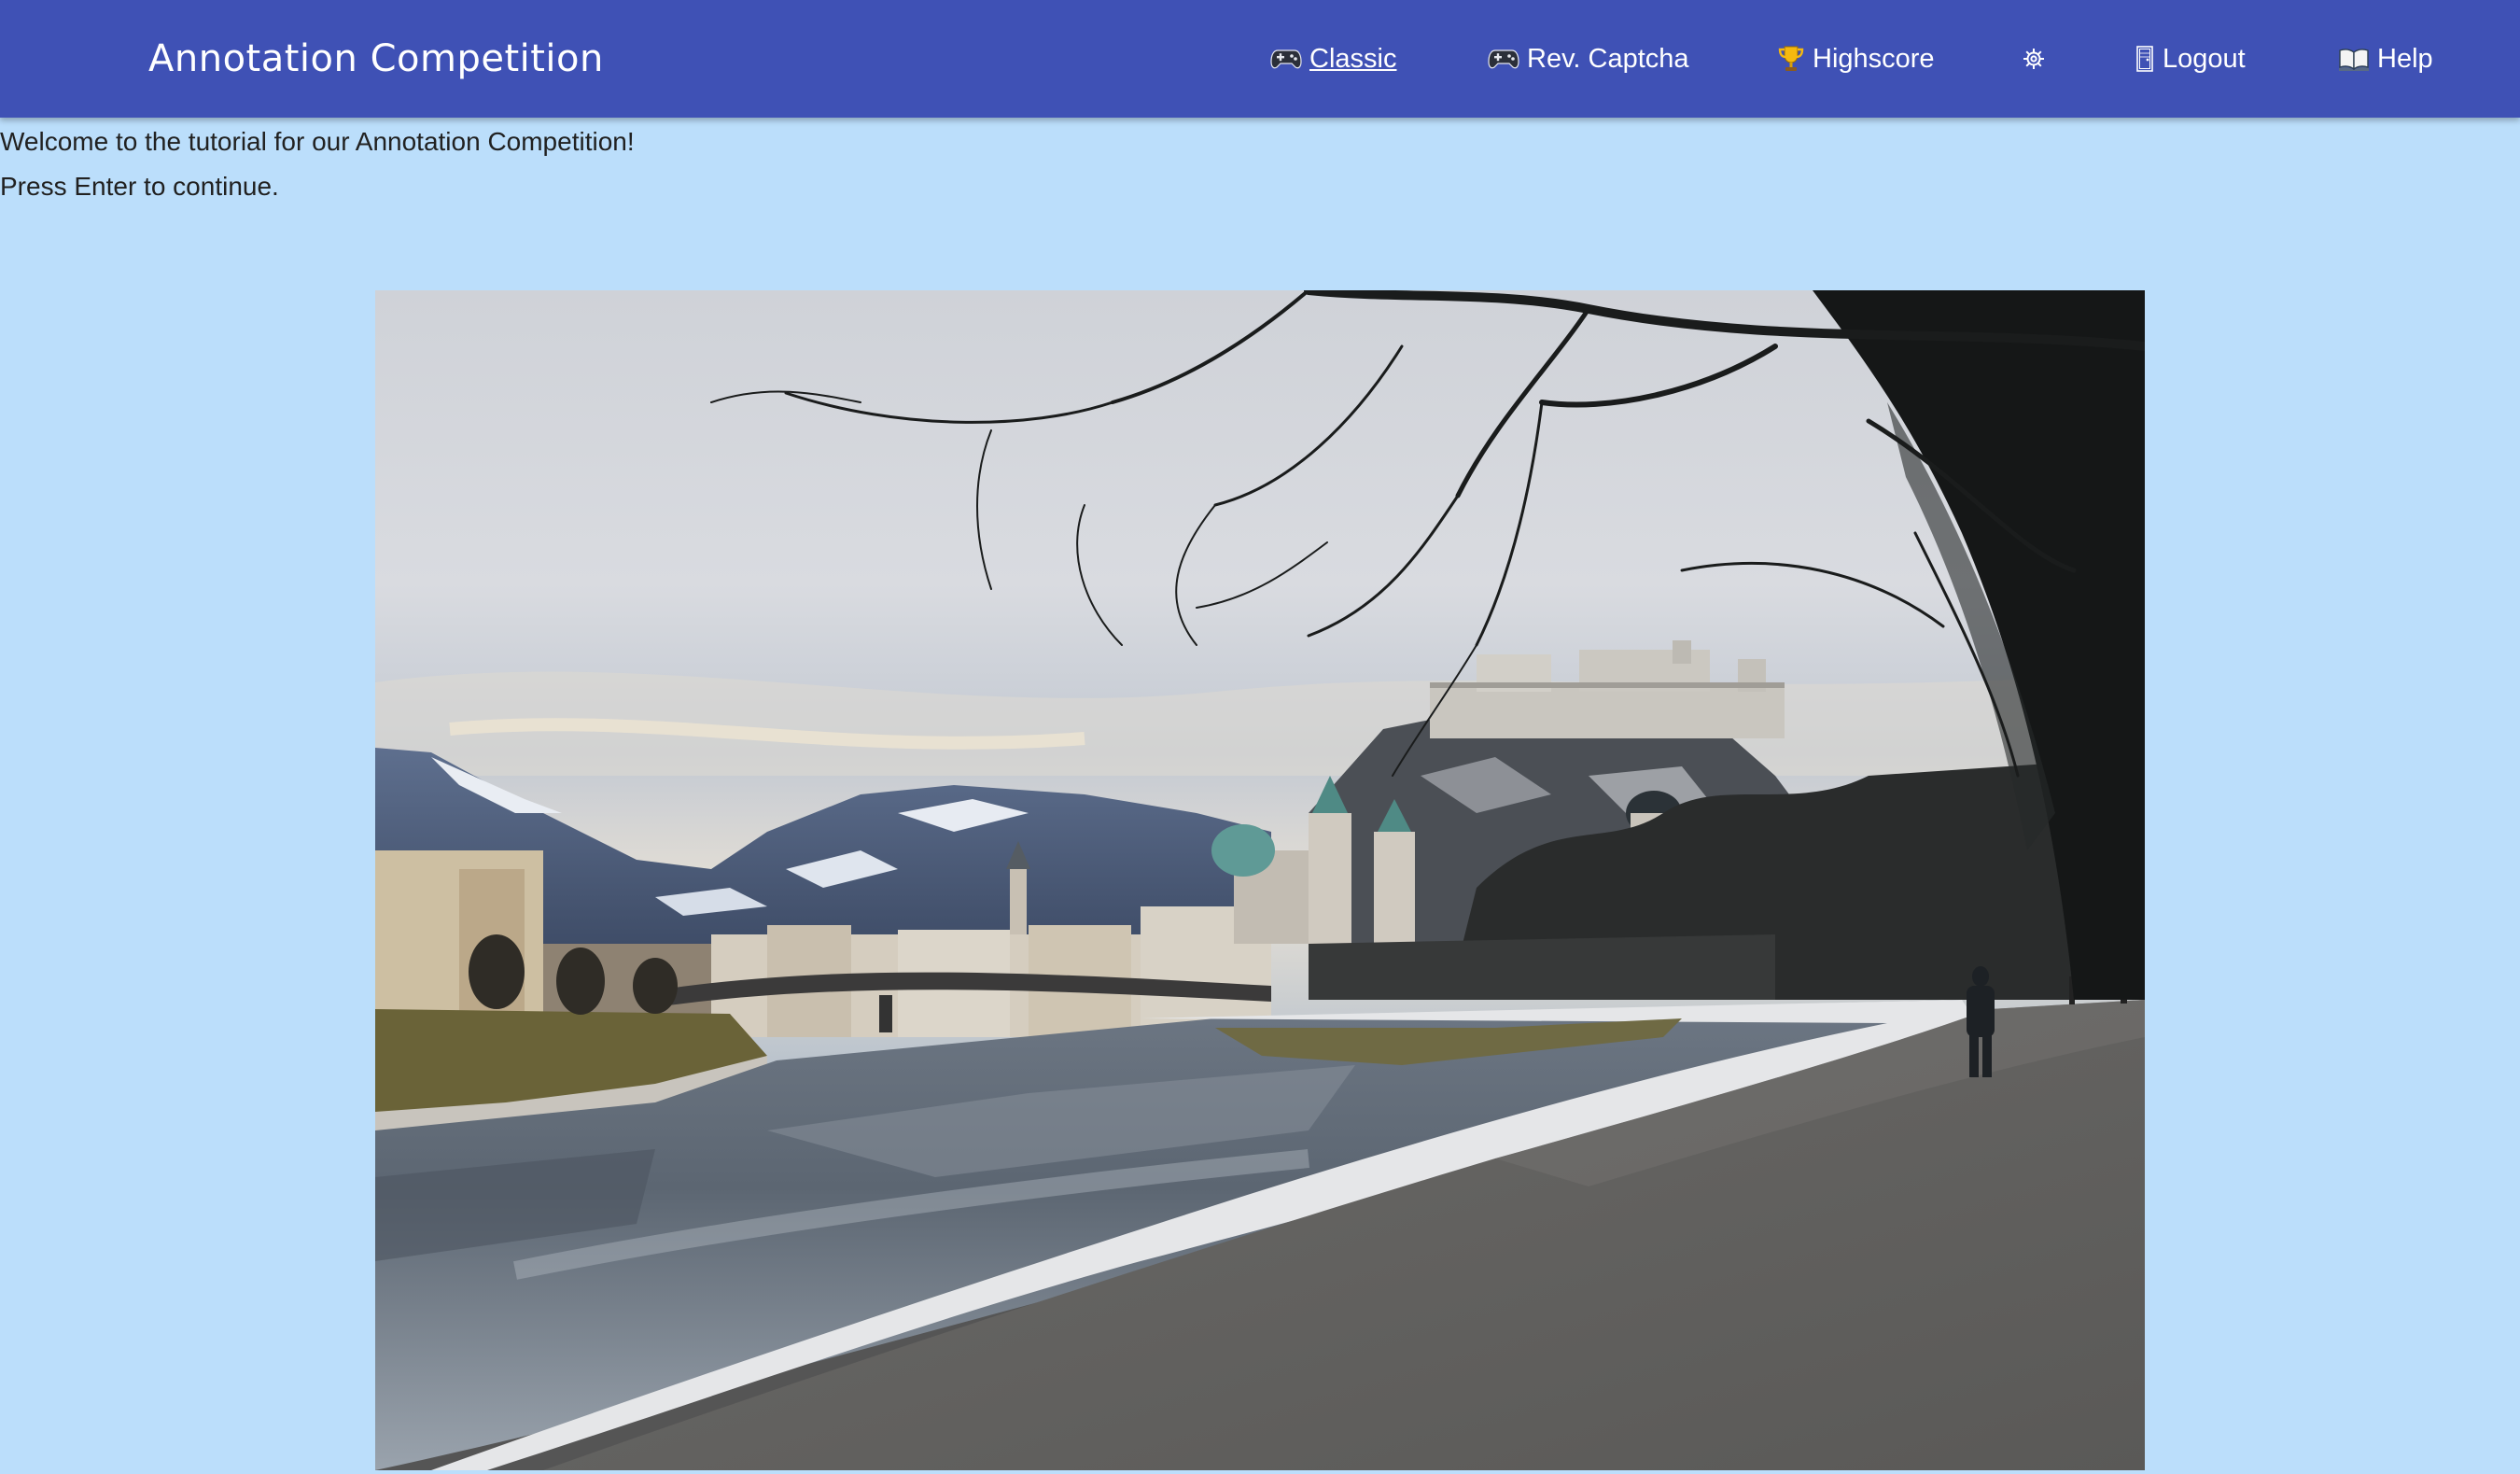 This screenshot has width=2520, height=1474. What do you see at coordinates (2354, 59) in the screenshot?
I see `book-icon` at bounding box center [2354, 59].